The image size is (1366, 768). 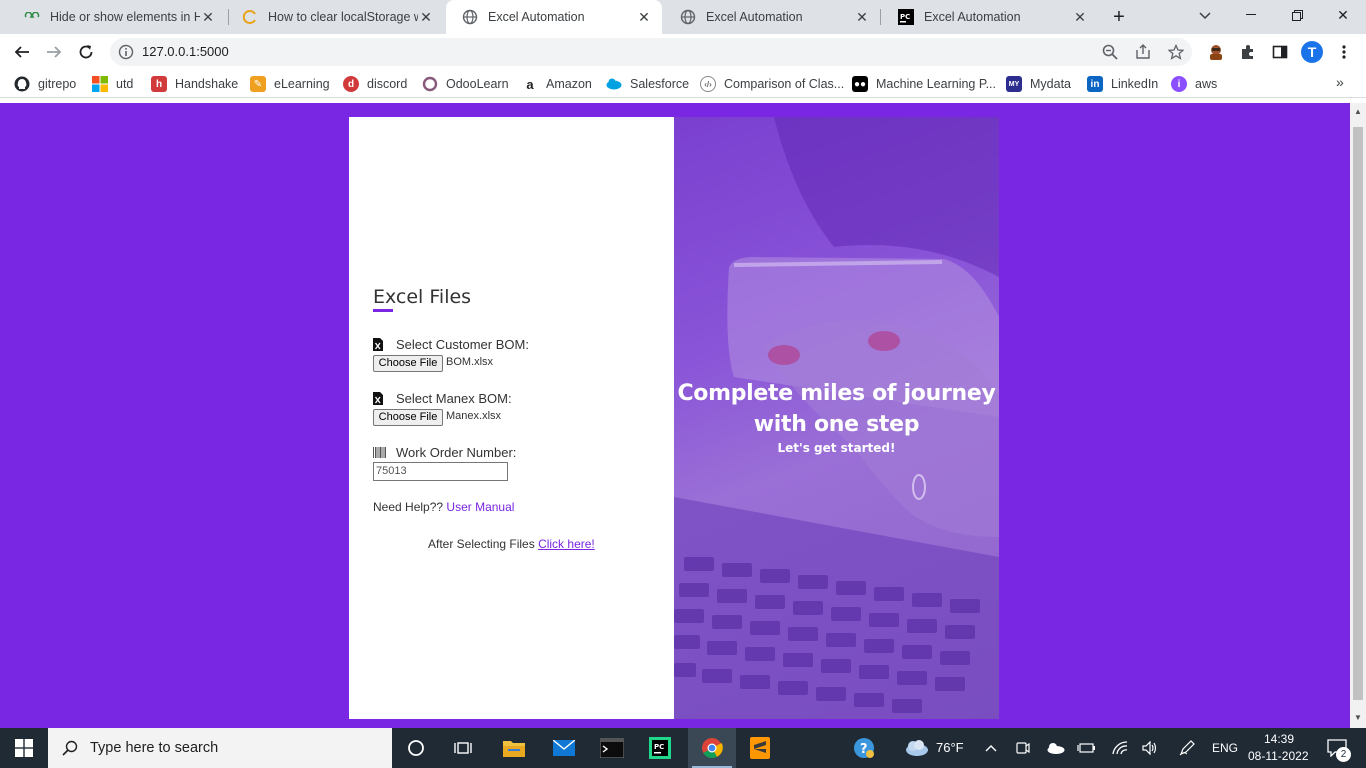 I want to click on zoom-icon, so click(x=1110, y=52).